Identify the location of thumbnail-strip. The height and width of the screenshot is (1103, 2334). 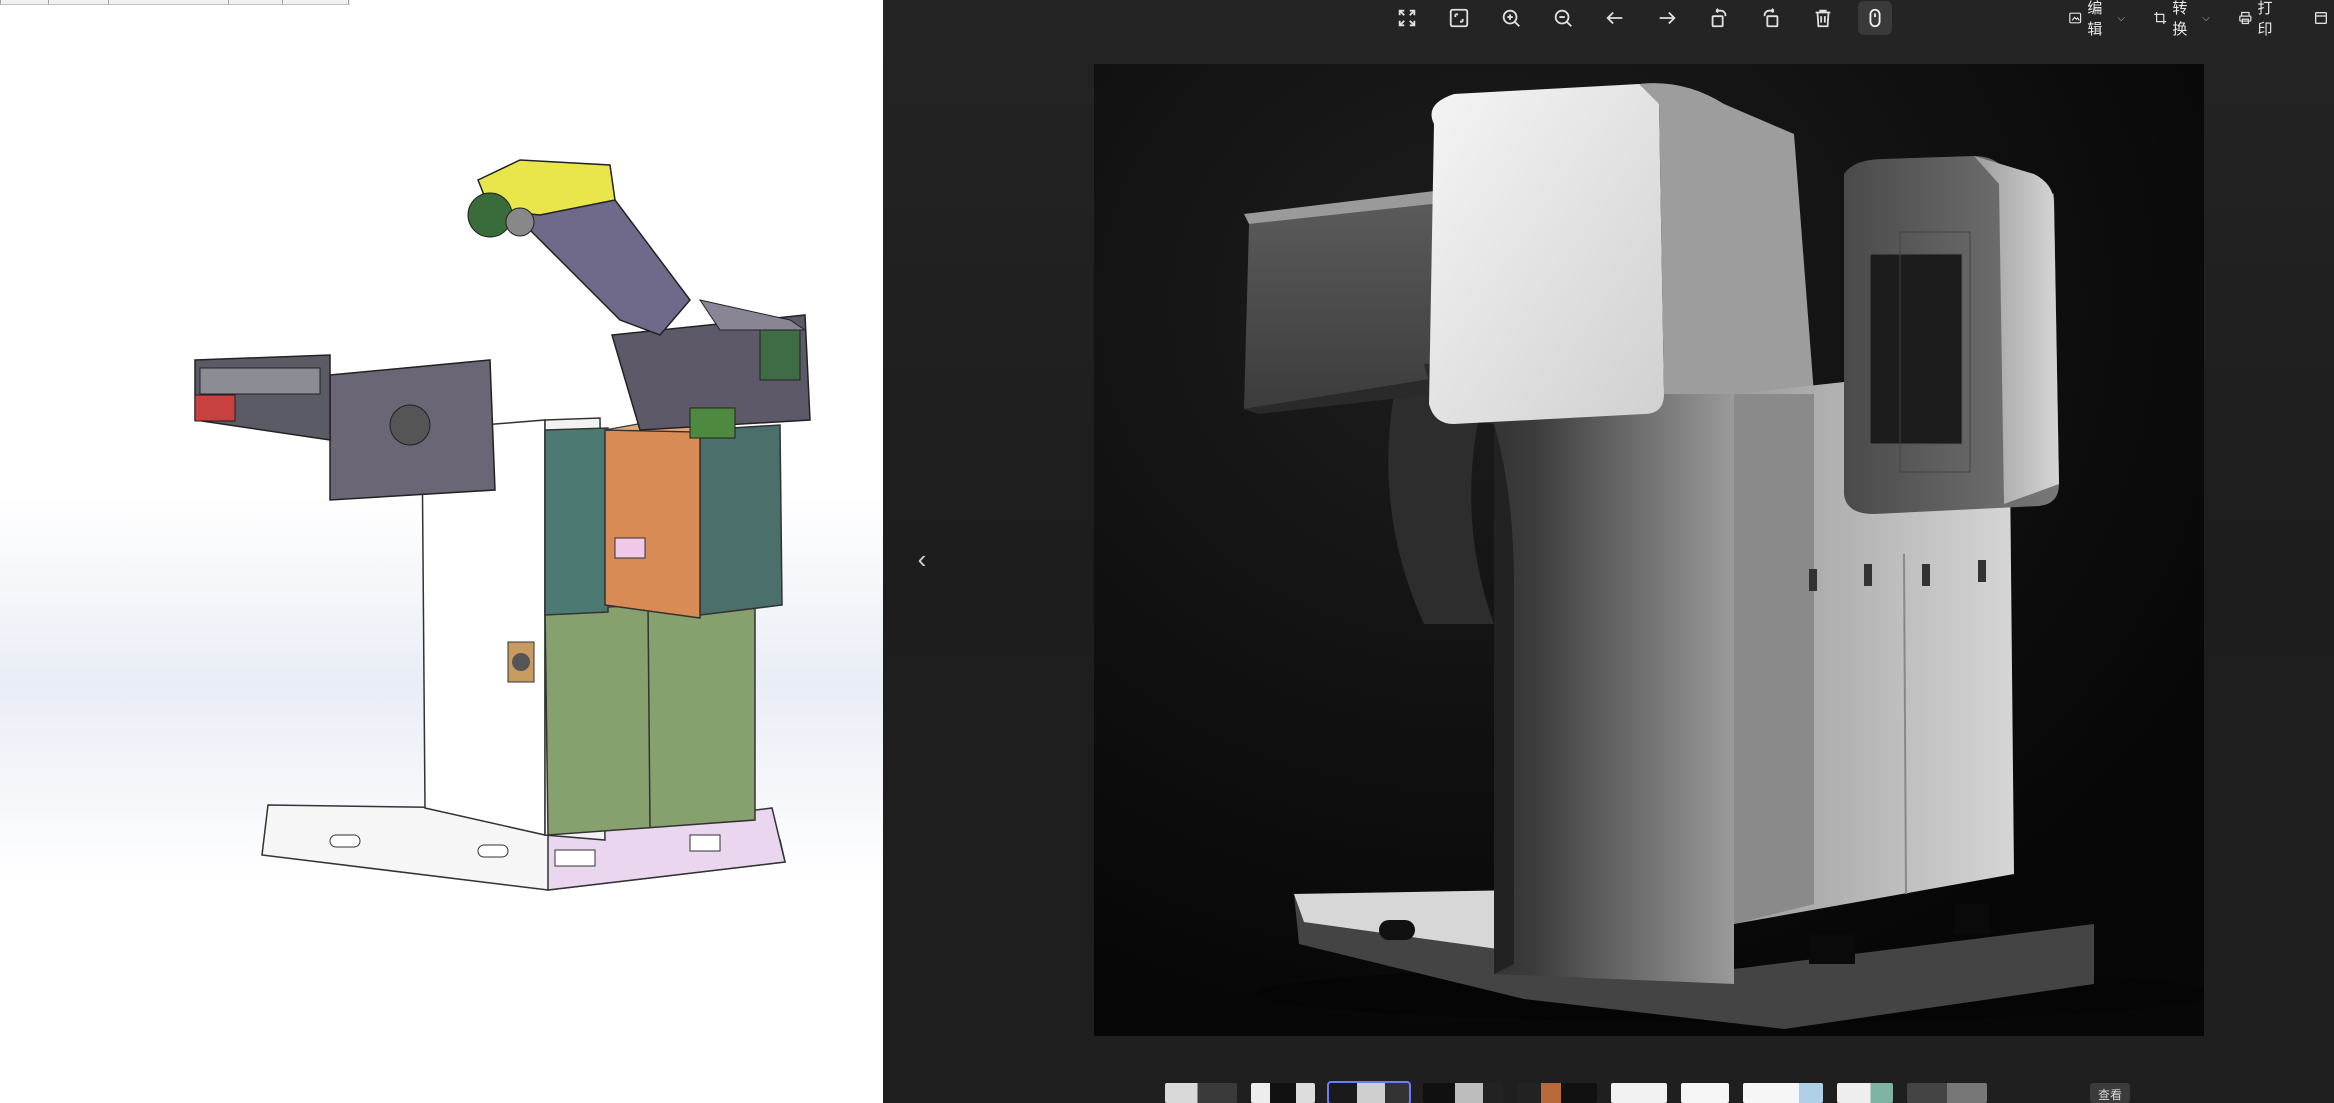
(1583, 1091).